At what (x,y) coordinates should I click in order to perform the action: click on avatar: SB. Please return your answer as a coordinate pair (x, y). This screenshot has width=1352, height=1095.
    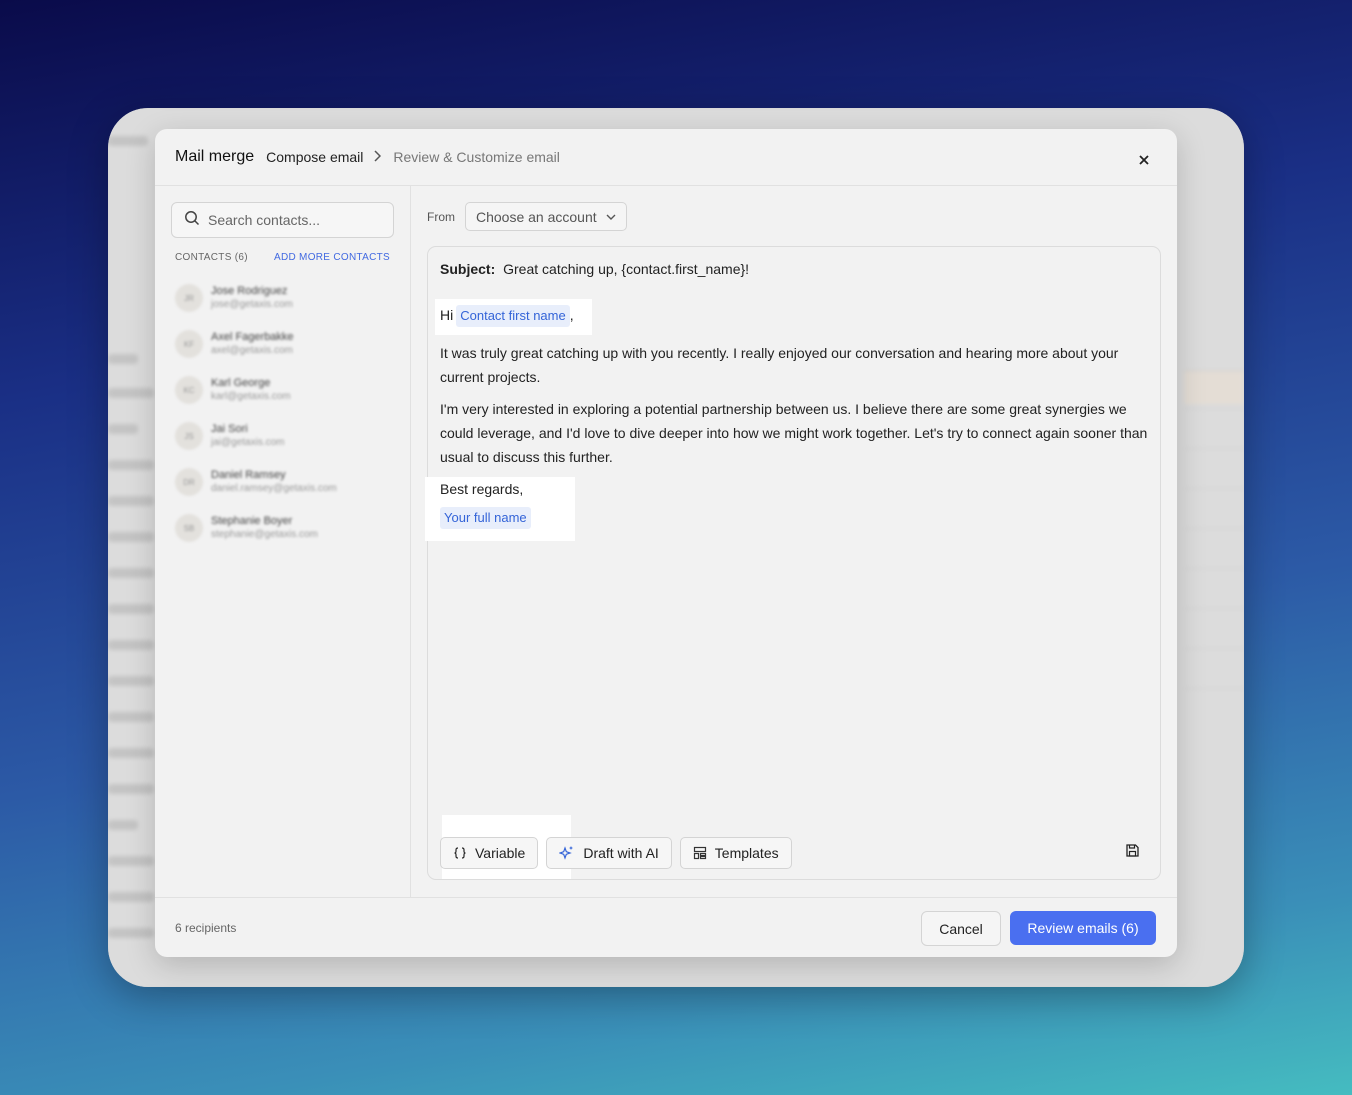
    Looking at the image, I should click on (189, 528).